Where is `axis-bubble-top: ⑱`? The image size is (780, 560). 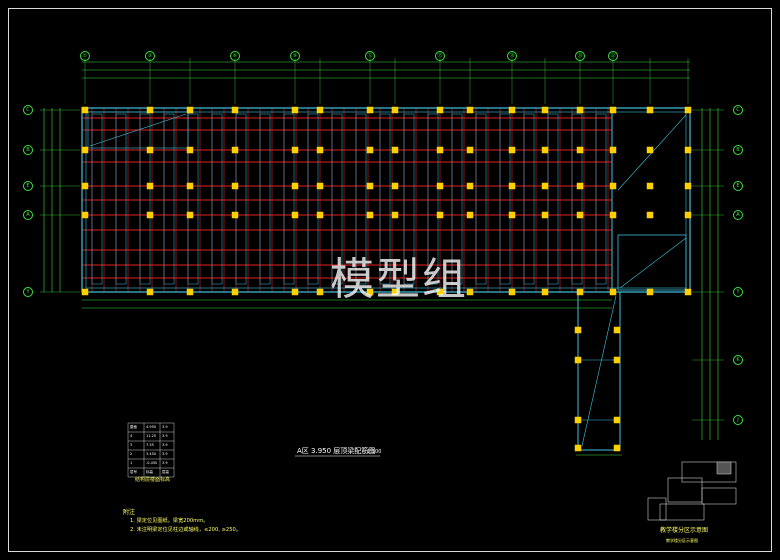 axis-bubble-top: ⑱ is located at coordinates (512, 56).